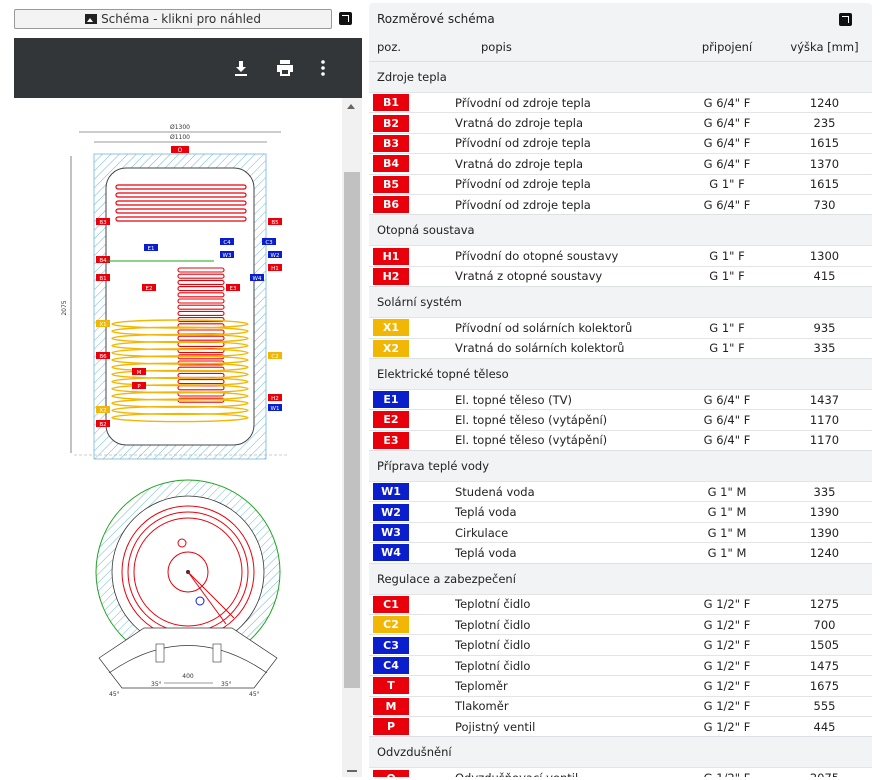 This screenshot has width=882, height=780. I want to click on table-row: E1 El. topné těleso (TV) G 6/4" F 1437, so click(620, 399).